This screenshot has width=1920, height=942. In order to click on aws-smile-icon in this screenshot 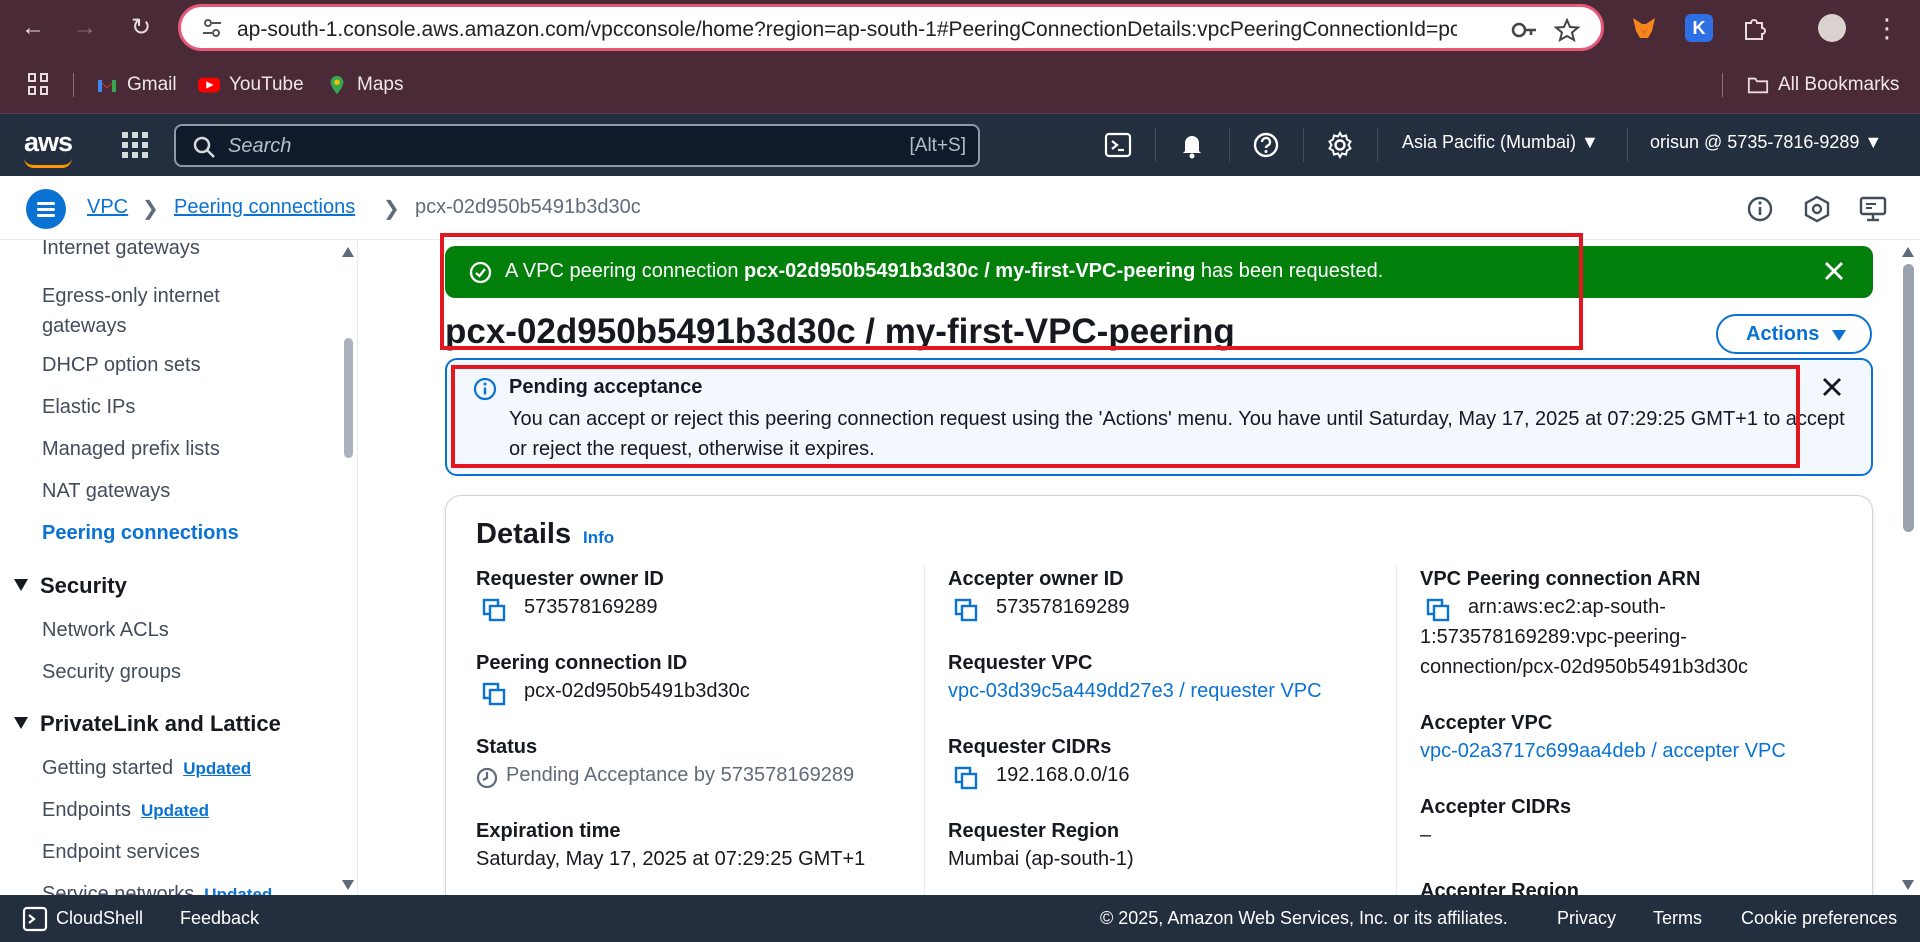, I will do `click(48, 163)`.